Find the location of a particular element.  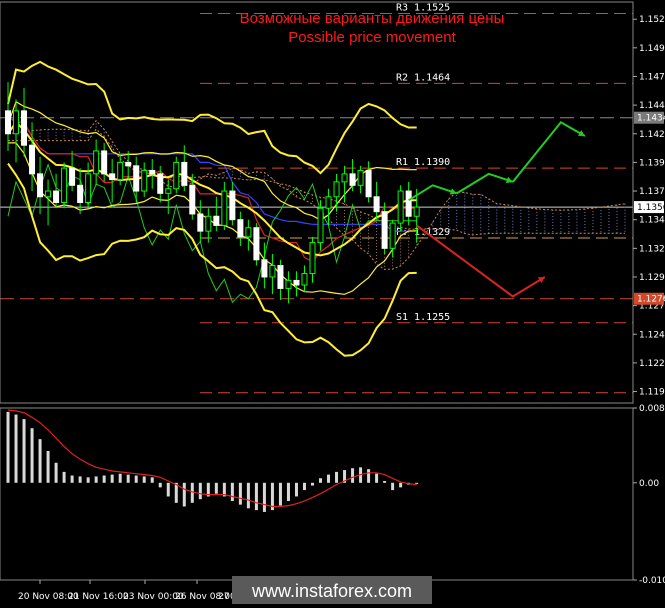

y-tick-label: 1.1195 is located at coordinates (652, 393).